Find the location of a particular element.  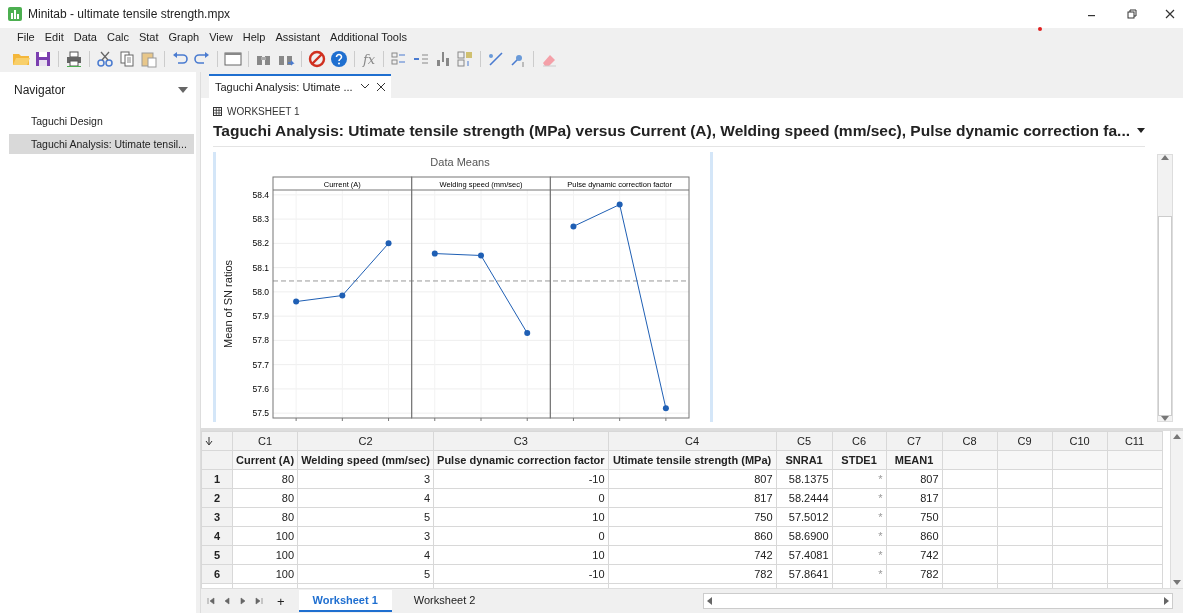

menu-item: Stat is located at coordinates (148, 37).